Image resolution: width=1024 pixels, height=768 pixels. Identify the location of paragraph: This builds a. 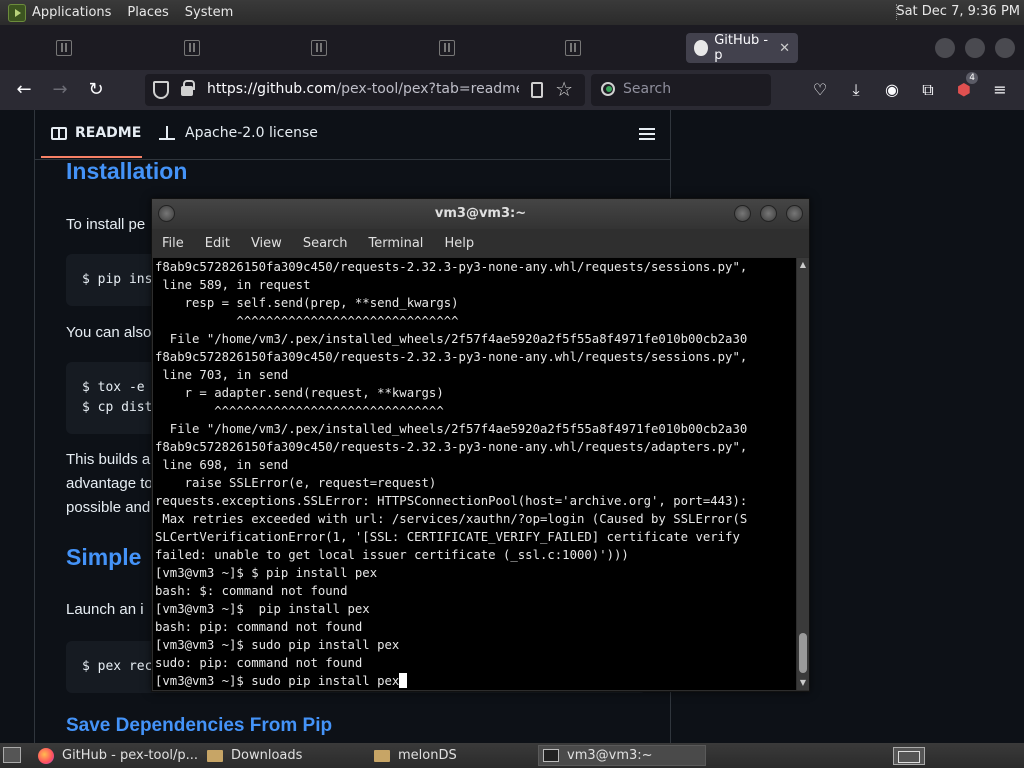
(108, 459).